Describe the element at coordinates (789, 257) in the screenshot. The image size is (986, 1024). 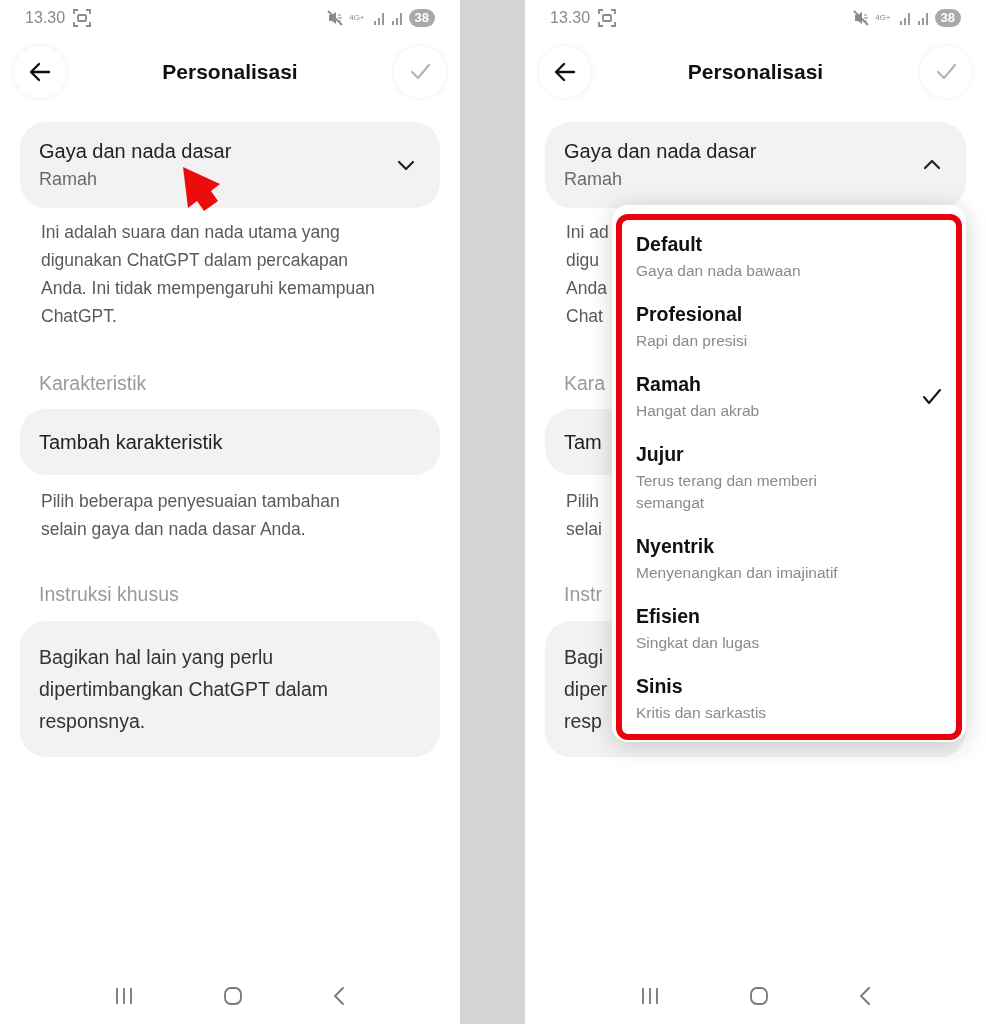
I see `menu-option: Default Gaya dan nada bawaan` at that location.